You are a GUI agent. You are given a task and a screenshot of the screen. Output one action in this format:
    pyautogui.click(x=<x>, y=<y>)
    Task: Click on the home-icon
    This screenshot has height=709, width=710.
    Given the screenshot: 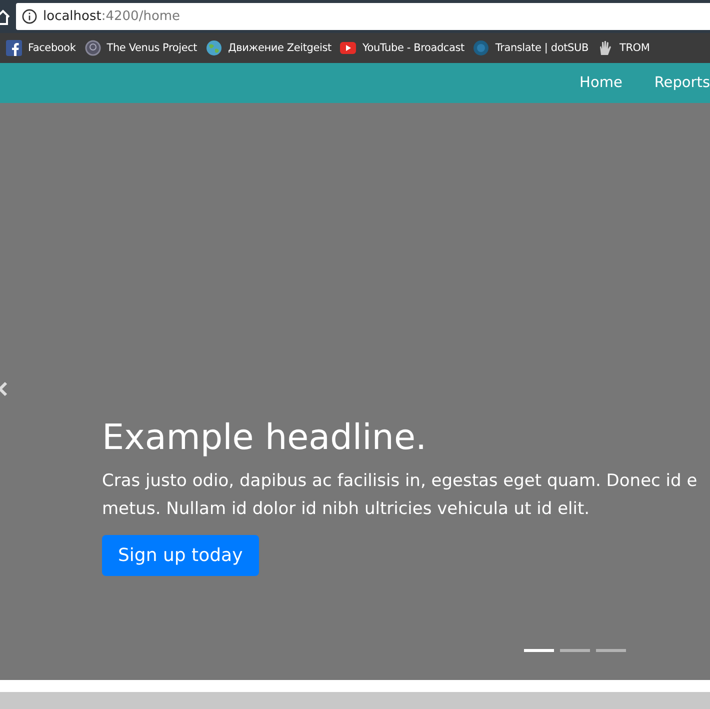 What is the action you would take?
    pyautogui.click(x=5, y=16)
    